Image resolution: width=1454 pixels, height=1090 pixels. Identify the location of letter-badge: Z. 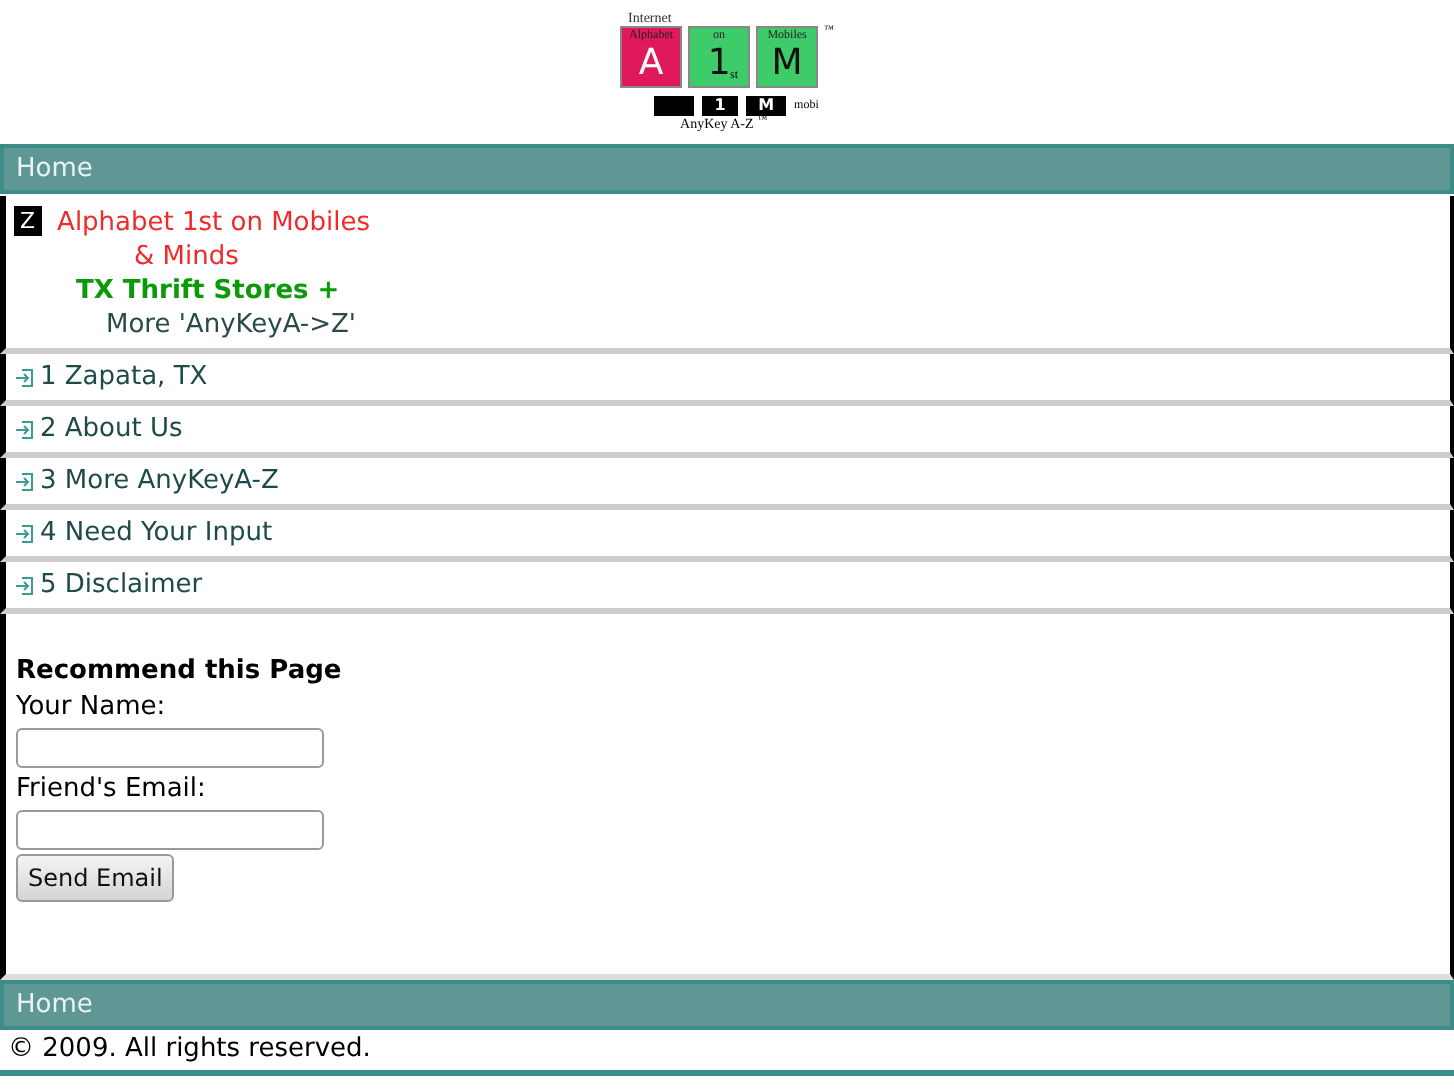
(28, 221).